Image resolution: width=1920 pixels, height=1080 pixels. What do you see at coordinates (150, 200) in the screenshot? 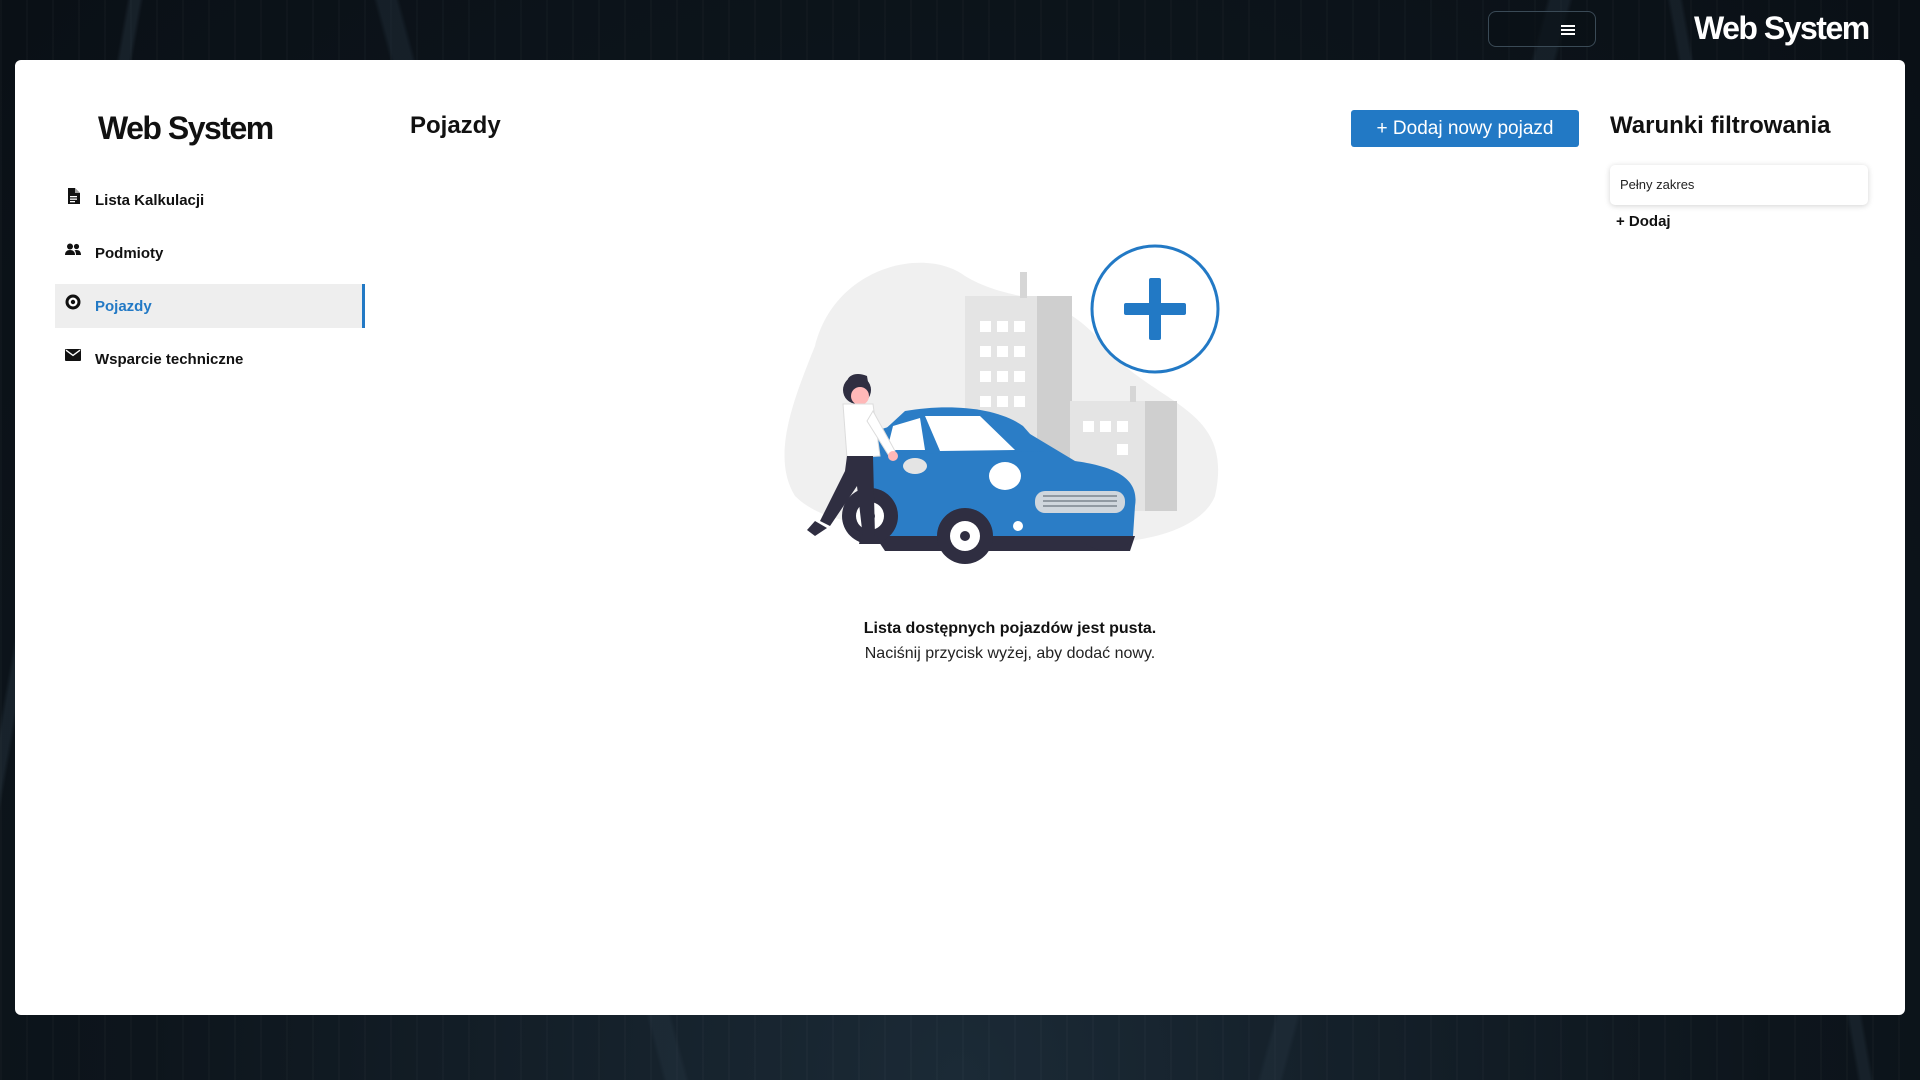
I see `sidebar-item-label: Lista Kalkulacji` at bounding box center [150, 200].